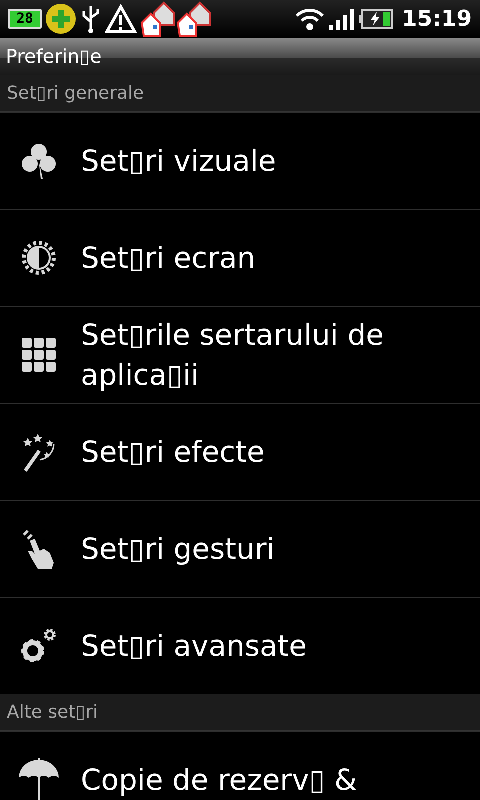  I want to click on setting-label: Set▯ri avansate, so click(199, 646).